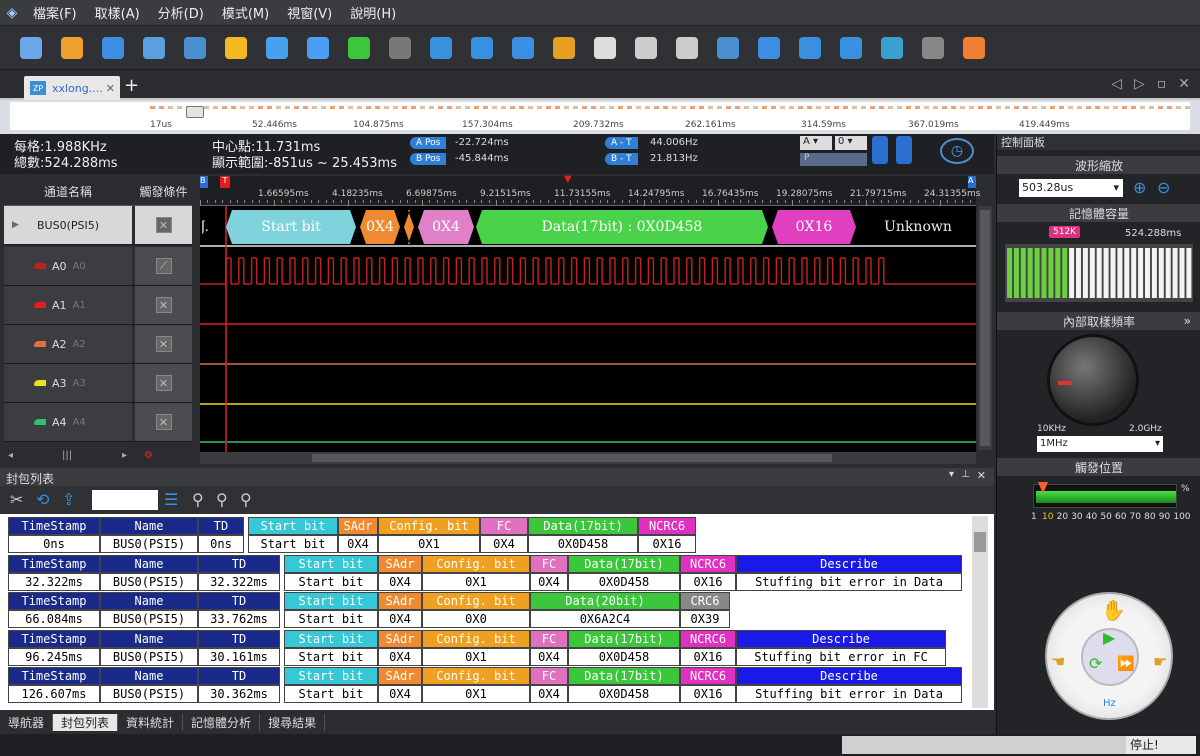  Describe the element at coordinates (1162, 84) in the screenshot. I see `restore-window-icon: ▫` at that location.